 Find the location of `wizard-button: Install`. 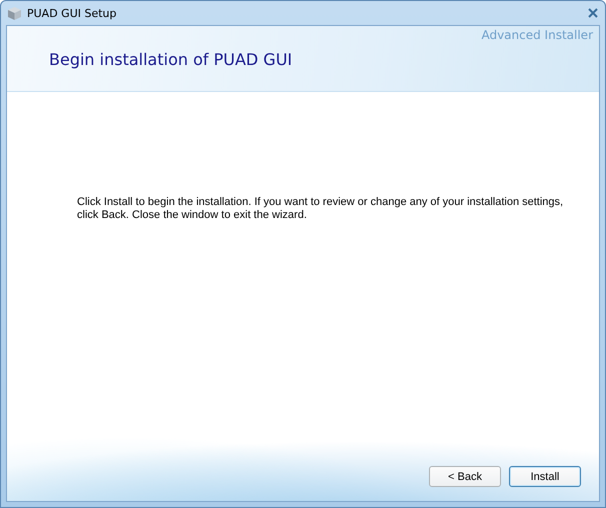

wizard-button: Install is located at coordinates (545, 476).